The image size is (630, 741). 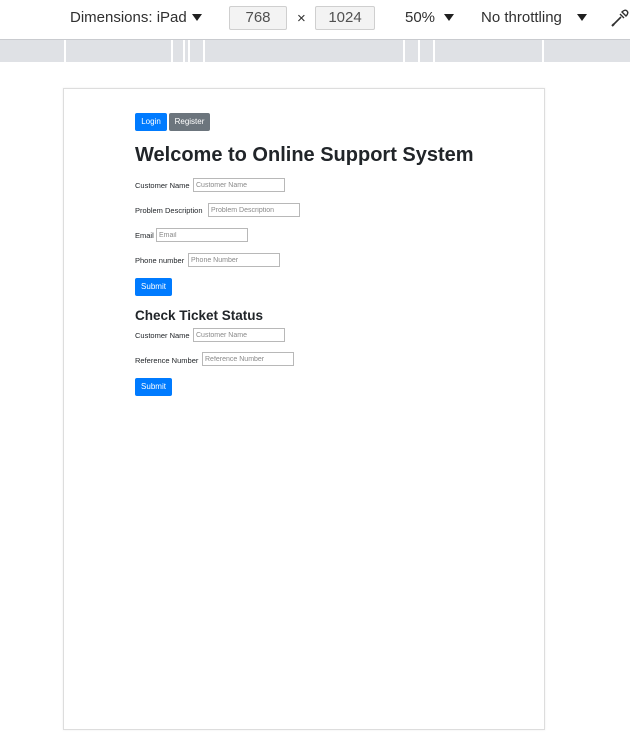 I want to click on status-customer-name-input, so click(x=239, y=335).